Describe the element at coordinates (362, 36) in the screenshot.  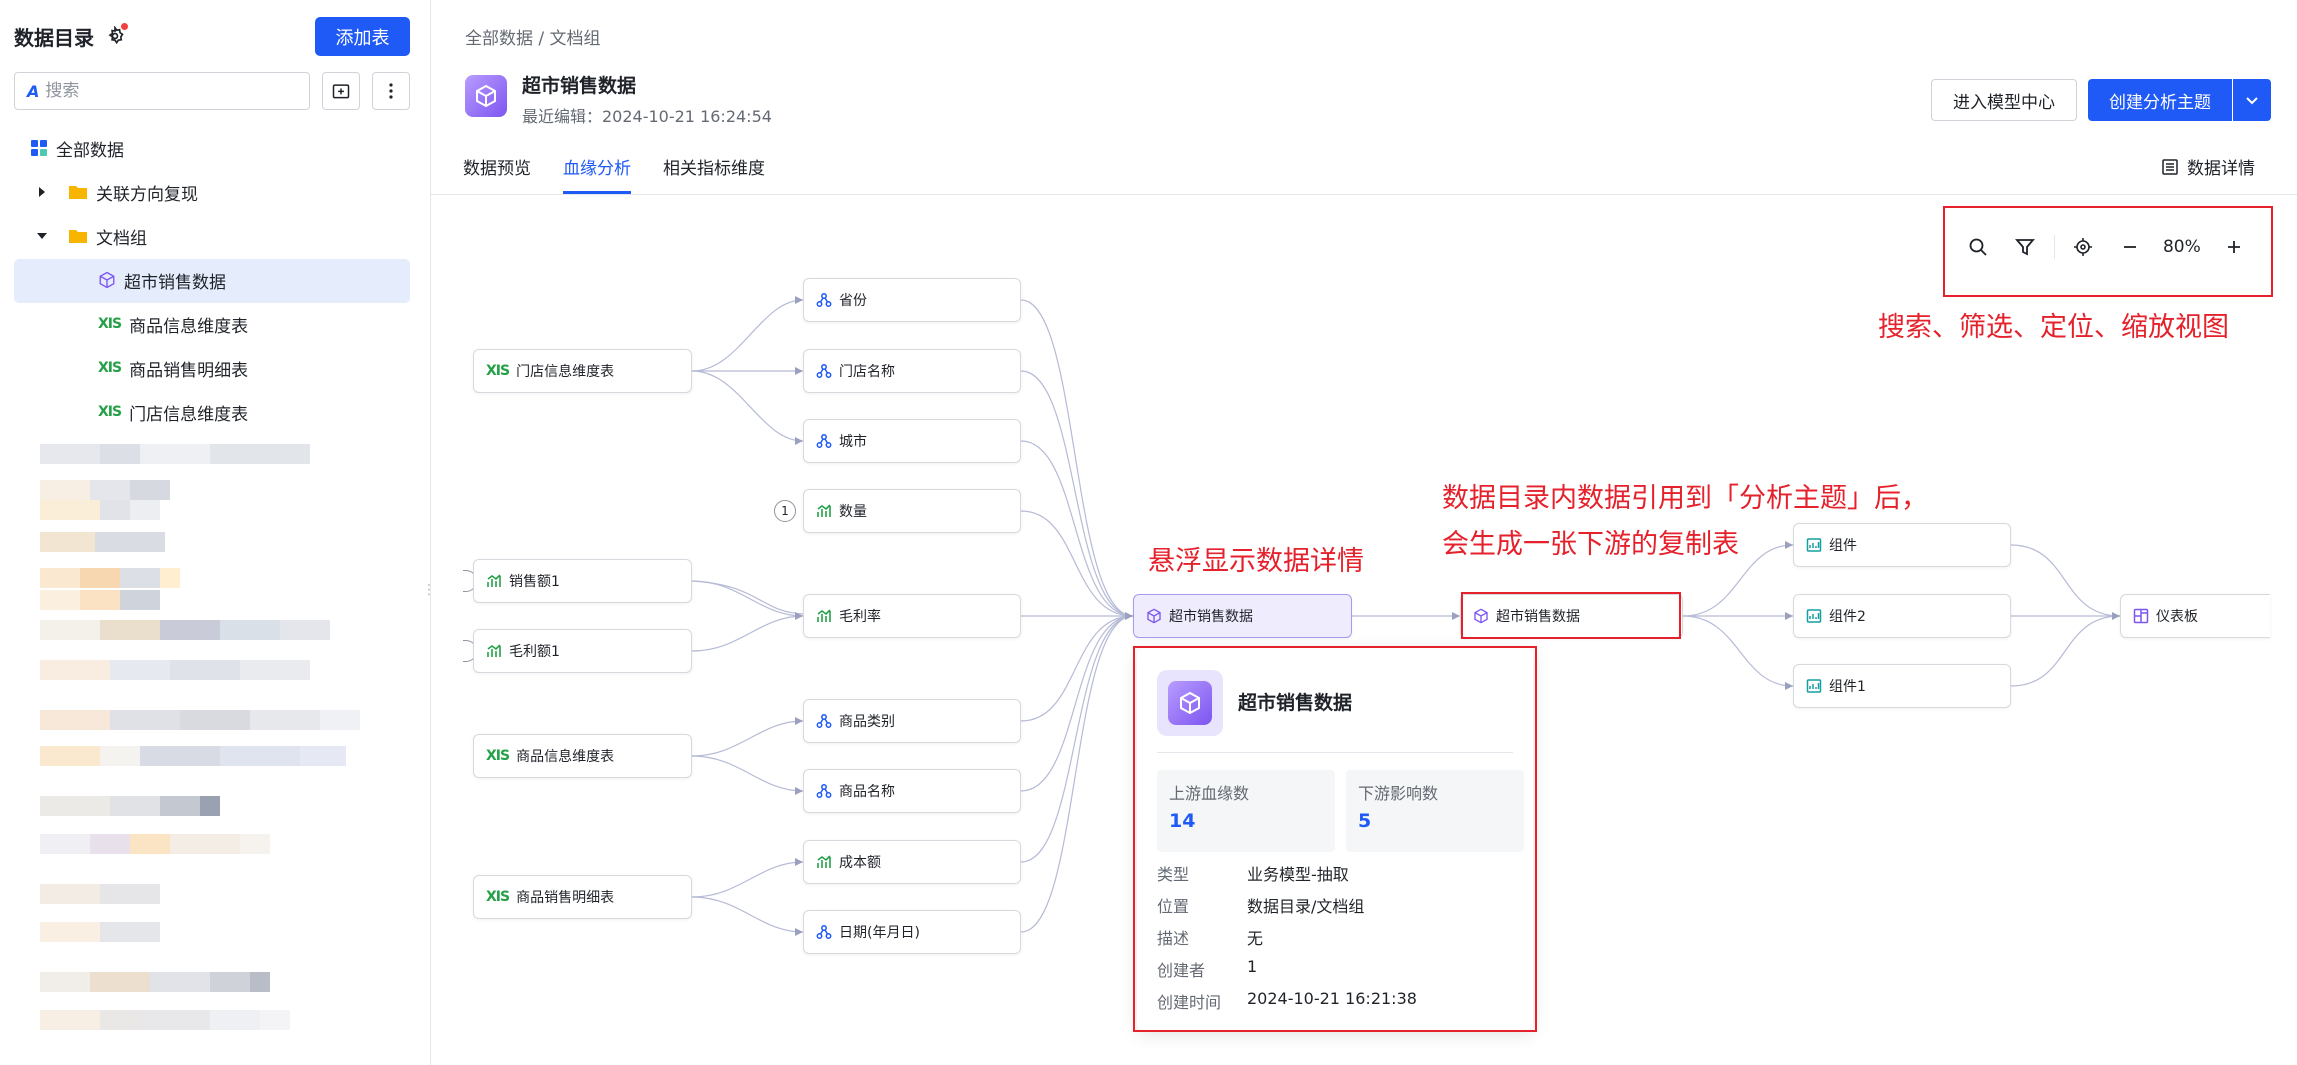
I see `add-table-button: 添加表` at that location.